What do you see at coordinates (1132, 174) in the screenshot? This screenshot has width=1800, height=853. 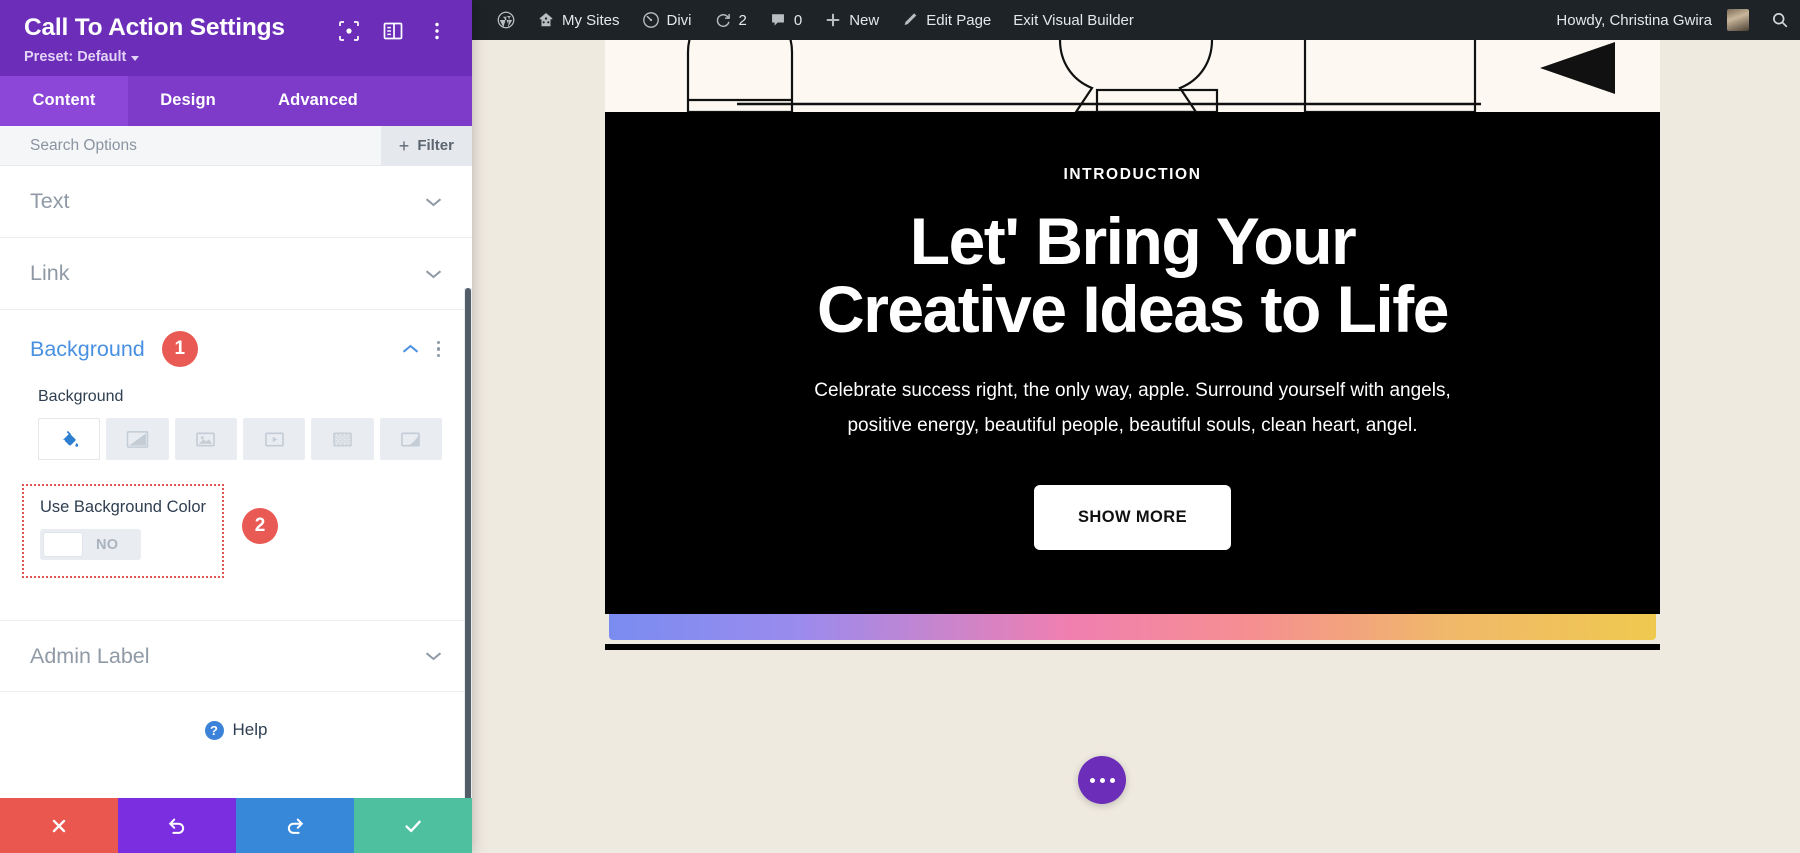 I see `hero-eyebrow: INTRODUCTION` at bounding box center [1132, 174].